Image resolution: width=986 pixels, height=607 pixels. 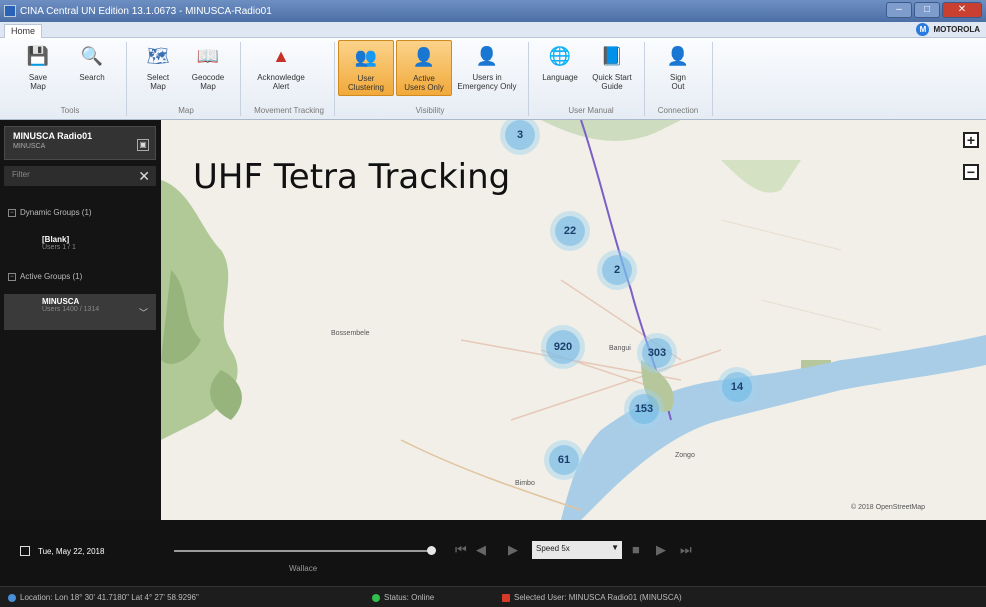 What do you see at coordinates (564, 460) in the screenshot?
I see `map-cluster: 61` at bounding box center [564, 460].